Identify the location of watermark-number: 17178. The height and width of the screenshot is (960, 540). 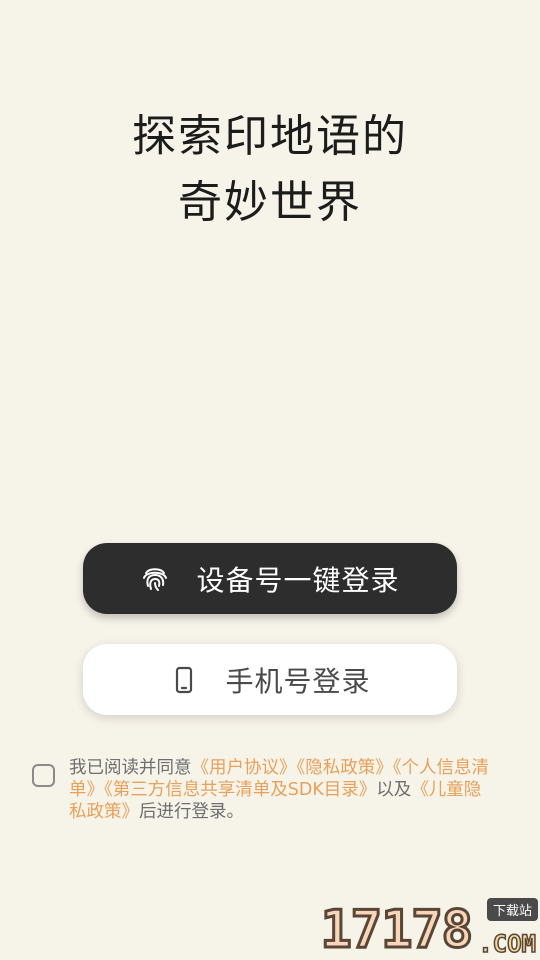
(397, 930).